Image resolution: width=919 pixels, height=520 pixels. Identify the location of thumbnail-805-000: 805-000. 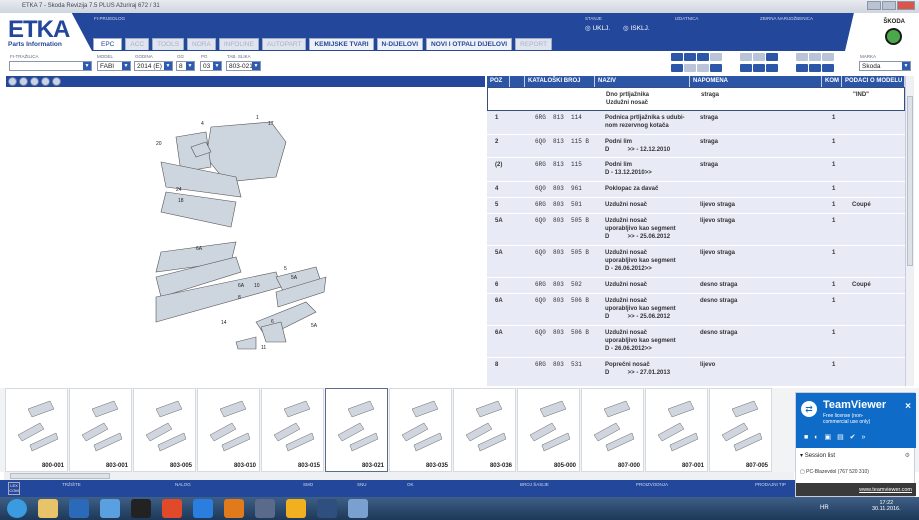
(548, 430).